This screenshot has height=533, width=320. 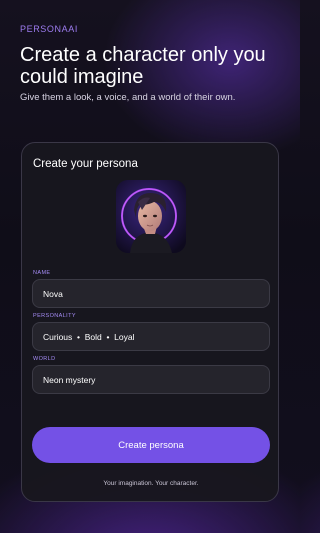 I want to click on world-label: WORLD, so click(x=44, y=359).